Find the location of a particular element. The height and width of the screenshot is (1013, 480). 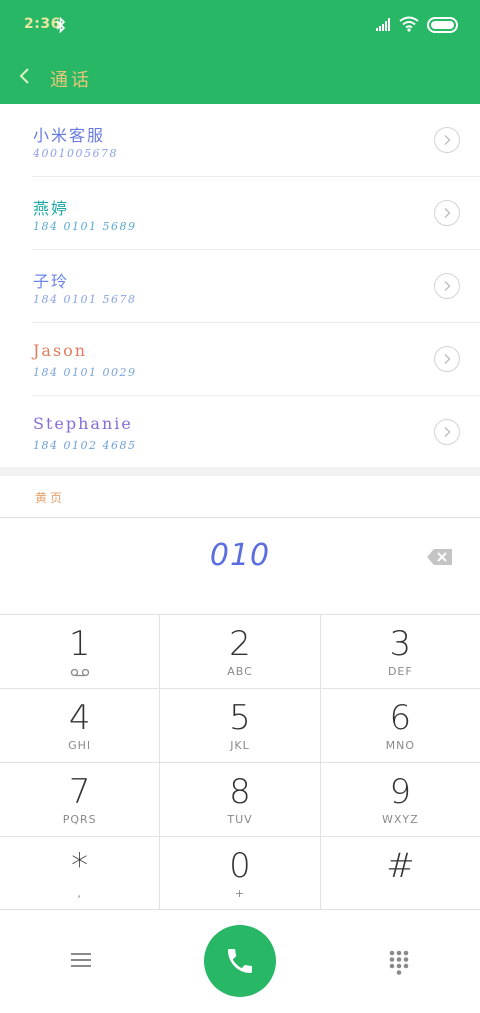

key-digit: * is located at coordinates (80, 866).